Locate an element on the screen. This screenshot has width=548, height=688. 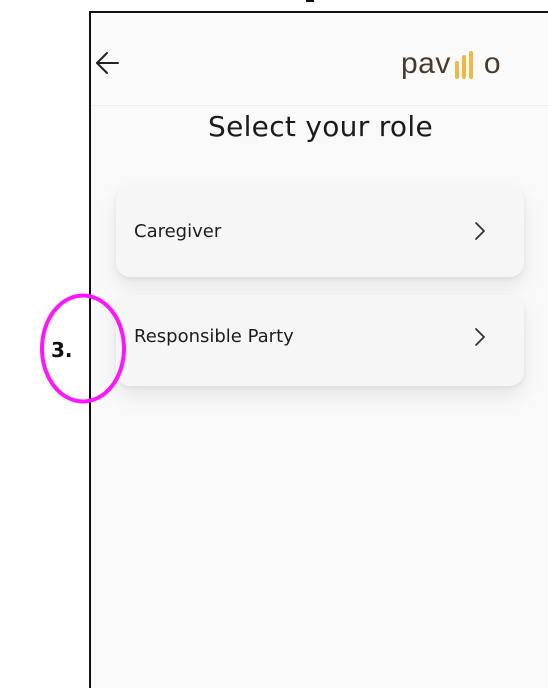
top-frame-fragment is located at coordinates (310, 1).